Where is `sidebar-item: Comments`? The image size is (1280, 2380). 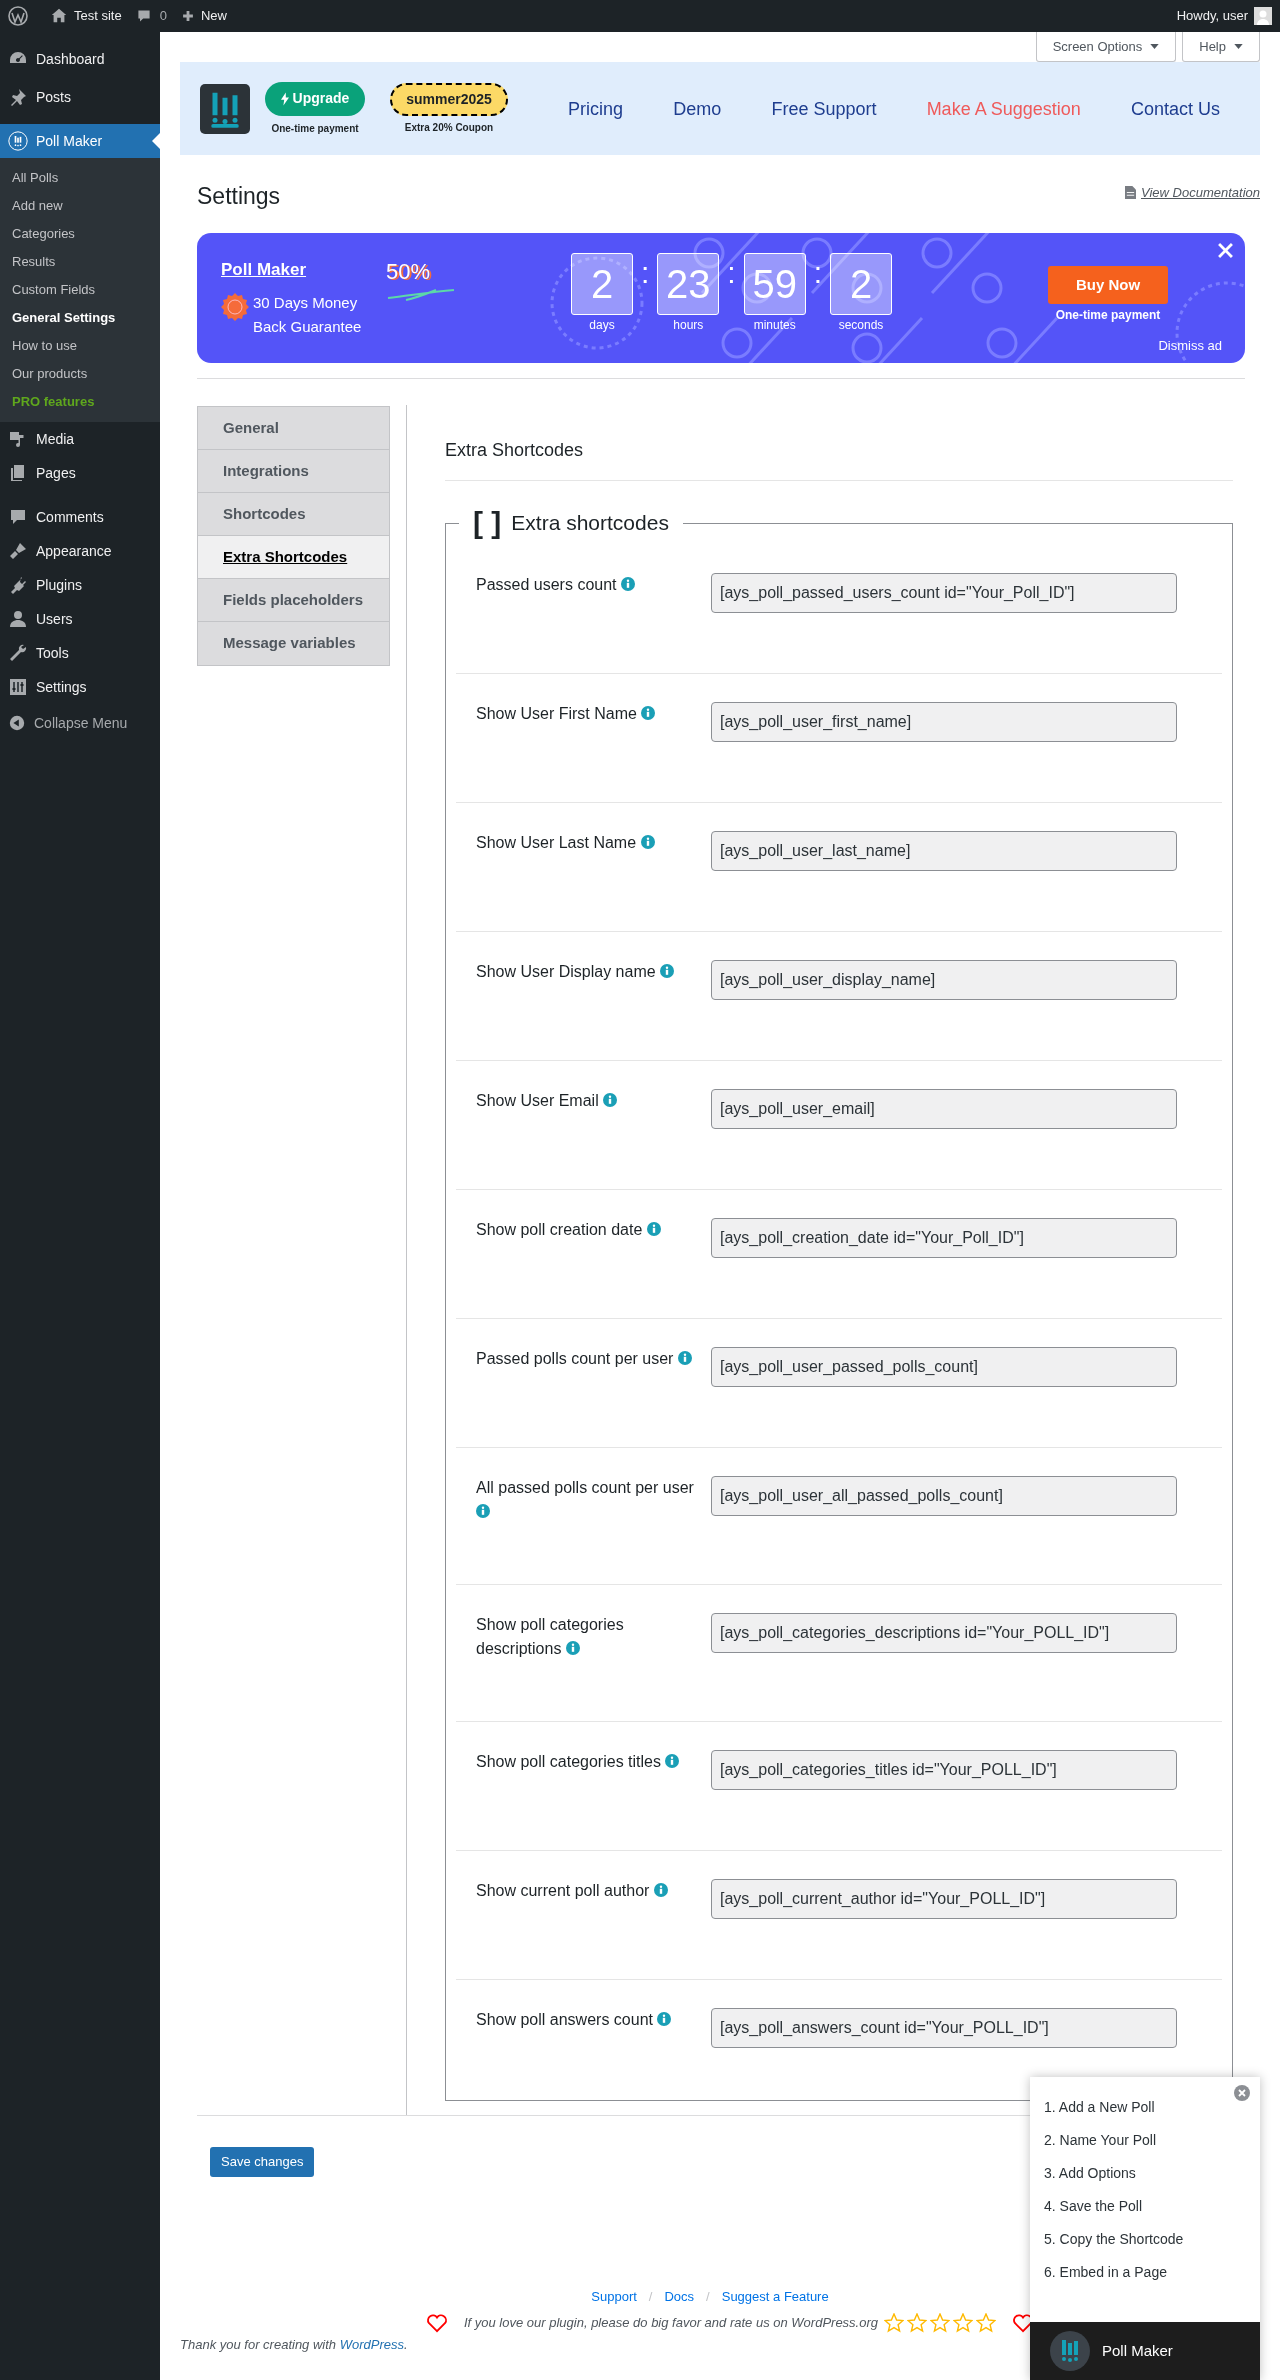 sidebar-item: Comments is located at coordinates (80, 517).